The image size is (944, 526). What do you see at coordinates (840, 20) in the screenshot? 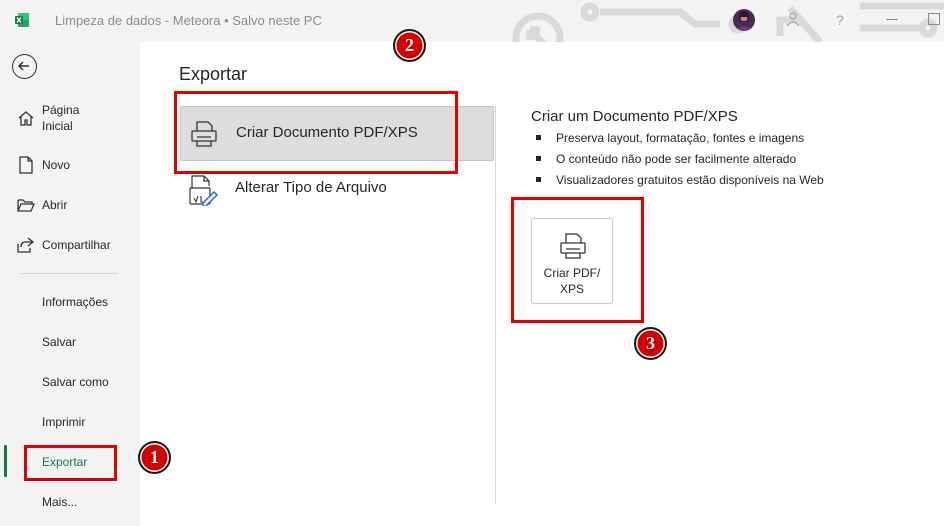
I see `help-icon: ?` at bounding box center [840, 20].